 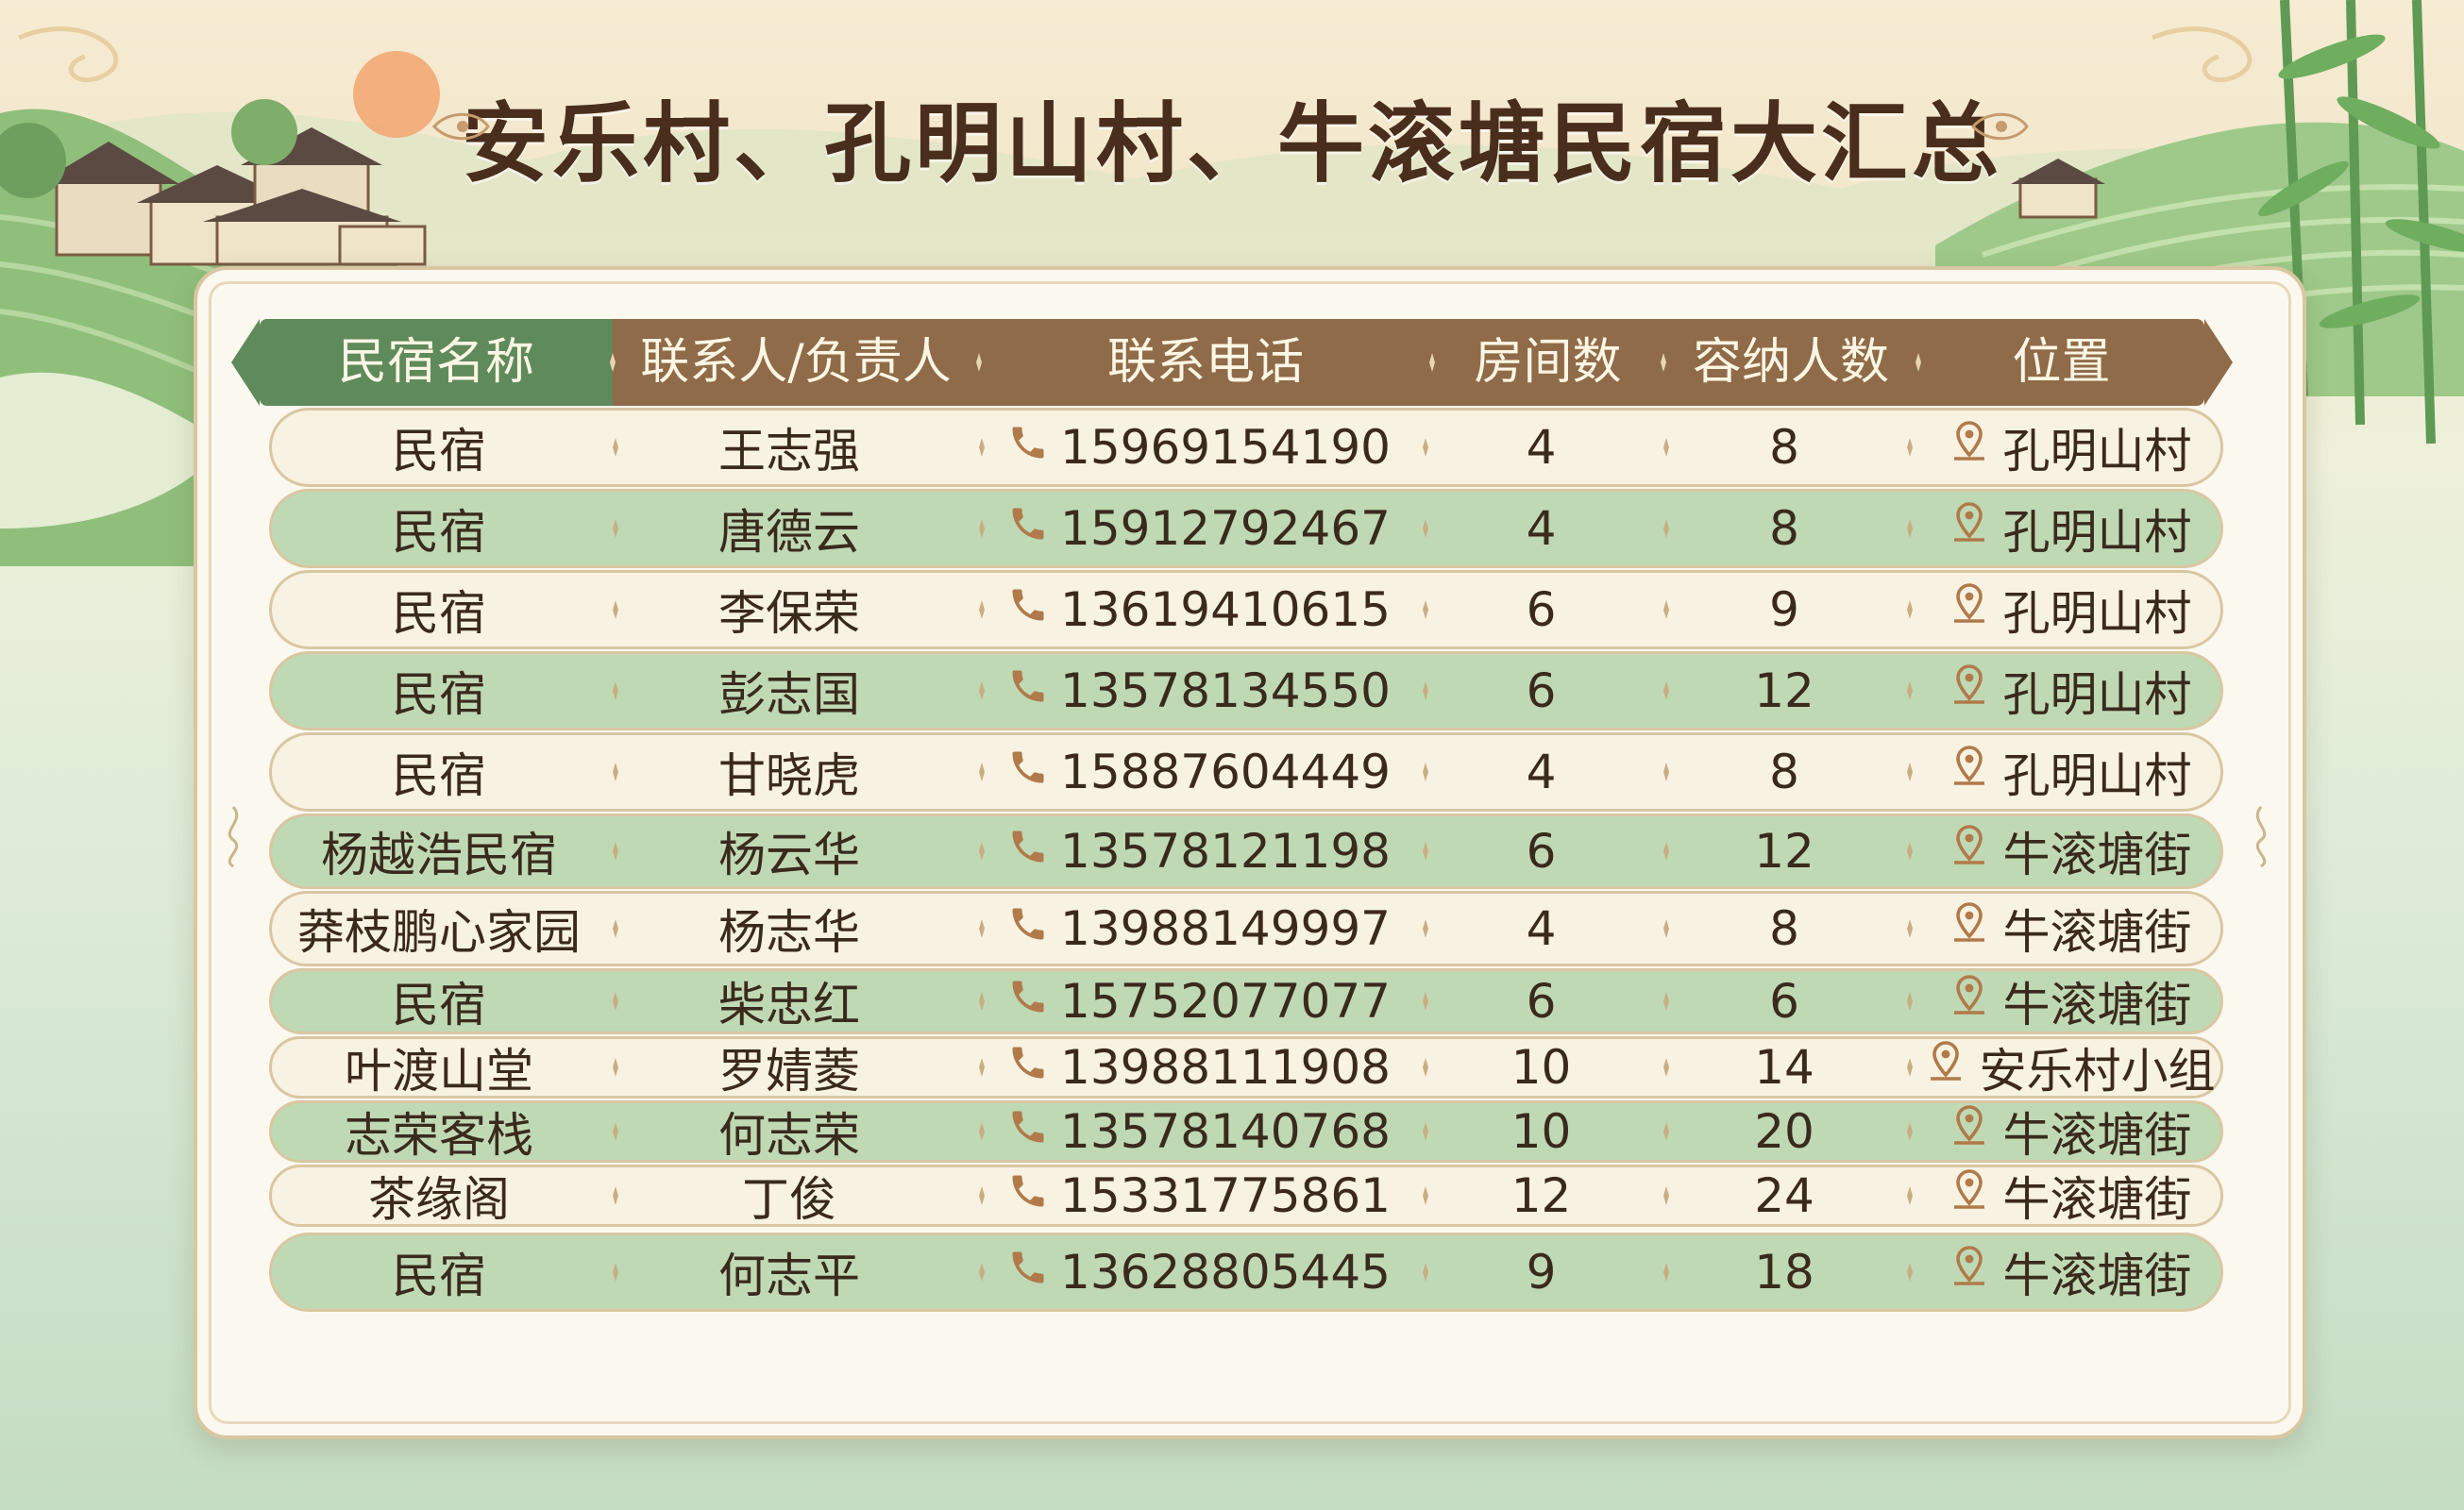 I want to click on cell-capacity: 18, so click(x=1784, y=1272).